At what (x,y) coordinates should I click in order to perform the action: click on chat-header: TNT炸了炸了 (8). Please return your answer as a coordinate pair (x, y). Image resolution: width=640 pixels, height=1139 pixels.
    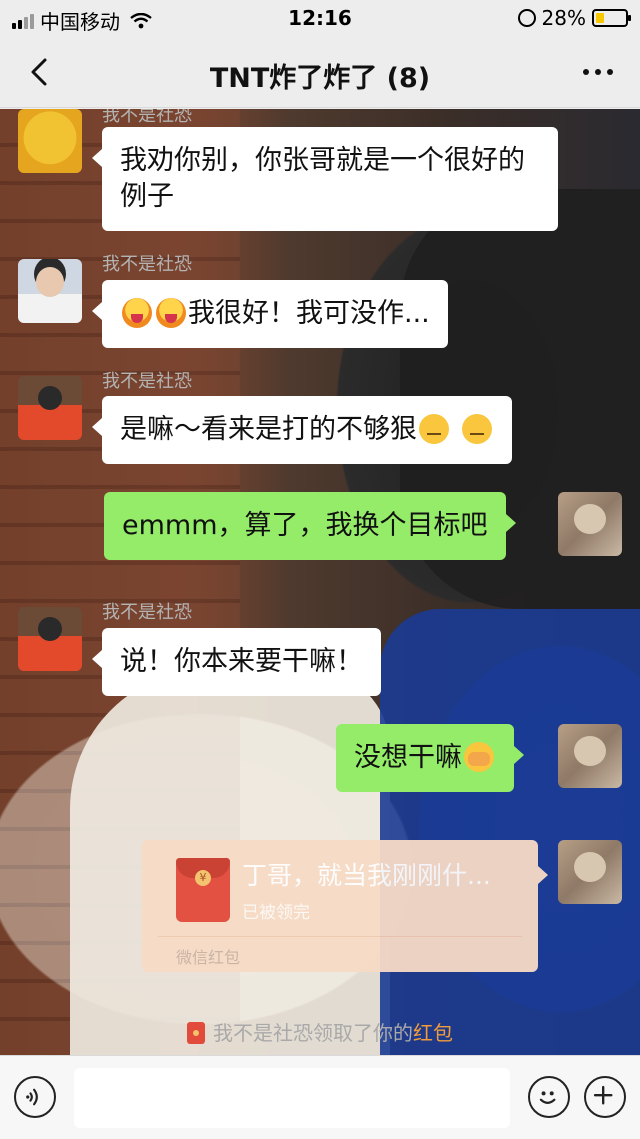
    Looking at the image, I should click on (320, 72).